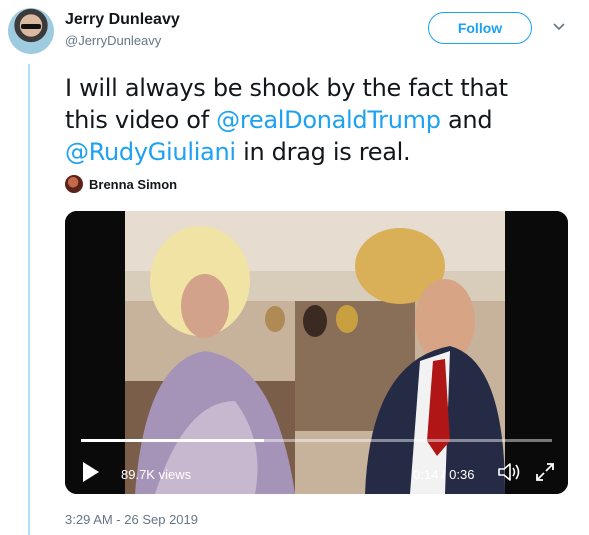 The width and height of the screenshot is (589, 535). Describe the element at coordinates (286, 88) in the screenshot. I see `tweet-text-line1: I will always be shook by the fact that` at that location.